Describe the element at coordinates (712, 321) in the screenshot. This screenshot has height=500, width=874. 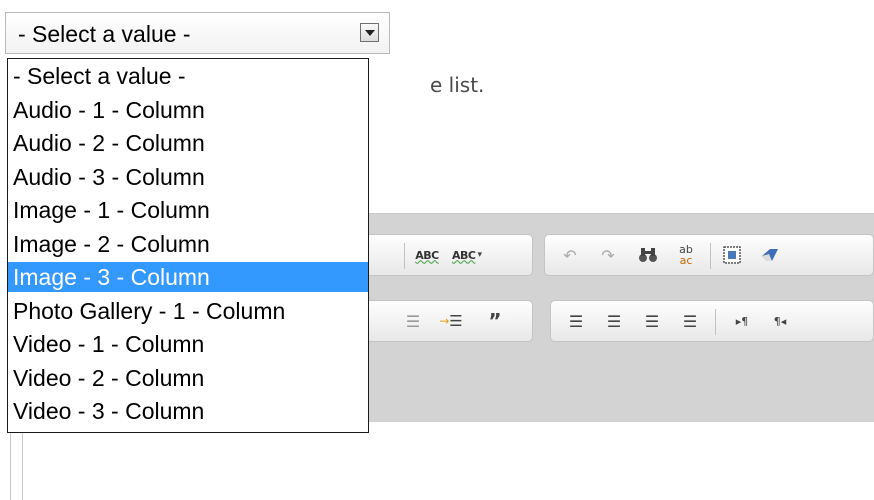
I see `toolbar-group-align: ☰ ☰ ☰ ☰ ▸¶ ¶◂` at that location.